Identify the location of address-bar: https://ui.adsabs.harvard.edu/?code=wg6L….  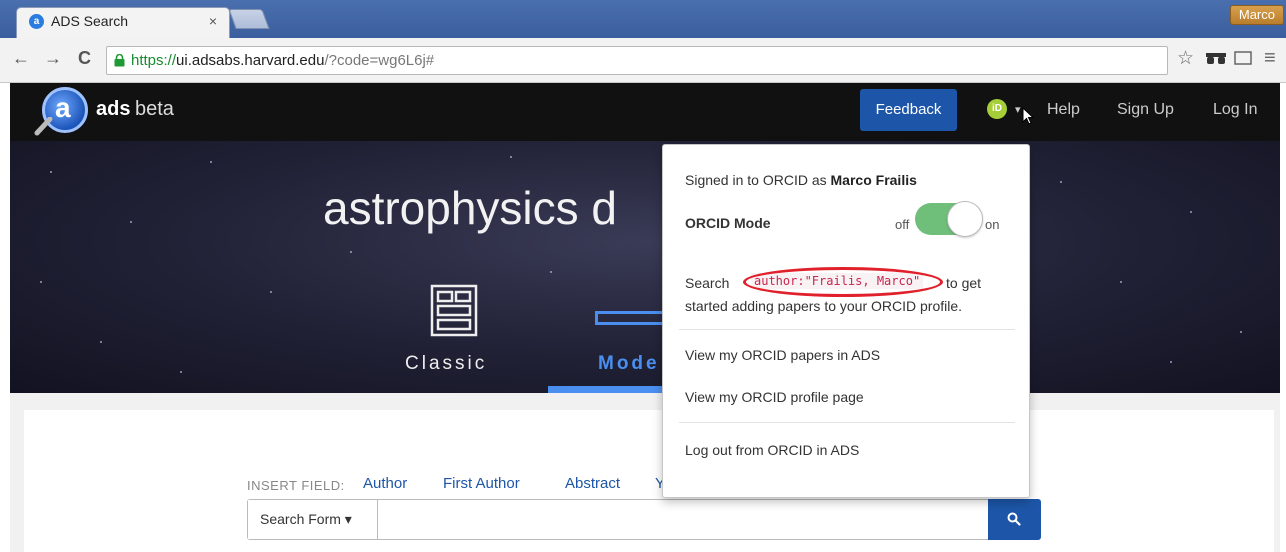
(637, 60).